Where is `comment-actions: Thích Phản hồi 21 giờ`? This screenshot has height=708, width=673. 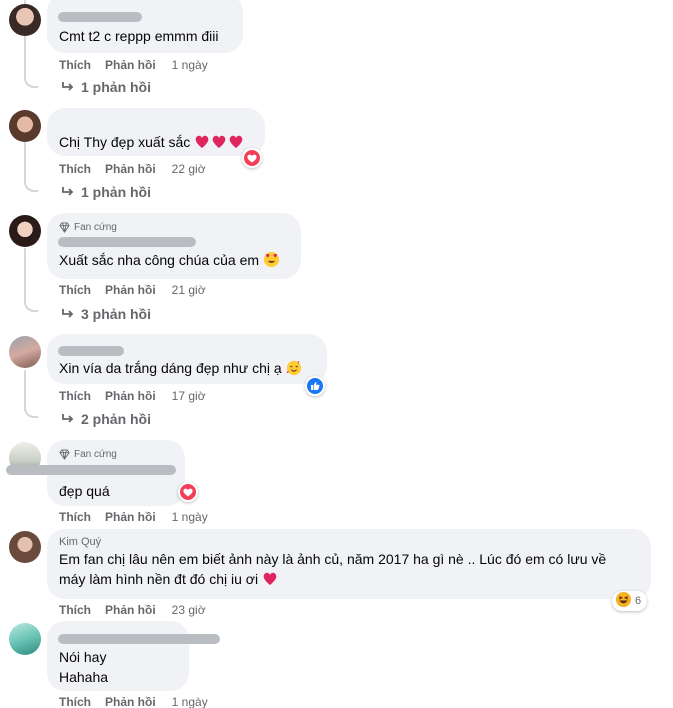
comment-actions: Thích Phản hồi 21 giờ is located at coordinates (132, 290).